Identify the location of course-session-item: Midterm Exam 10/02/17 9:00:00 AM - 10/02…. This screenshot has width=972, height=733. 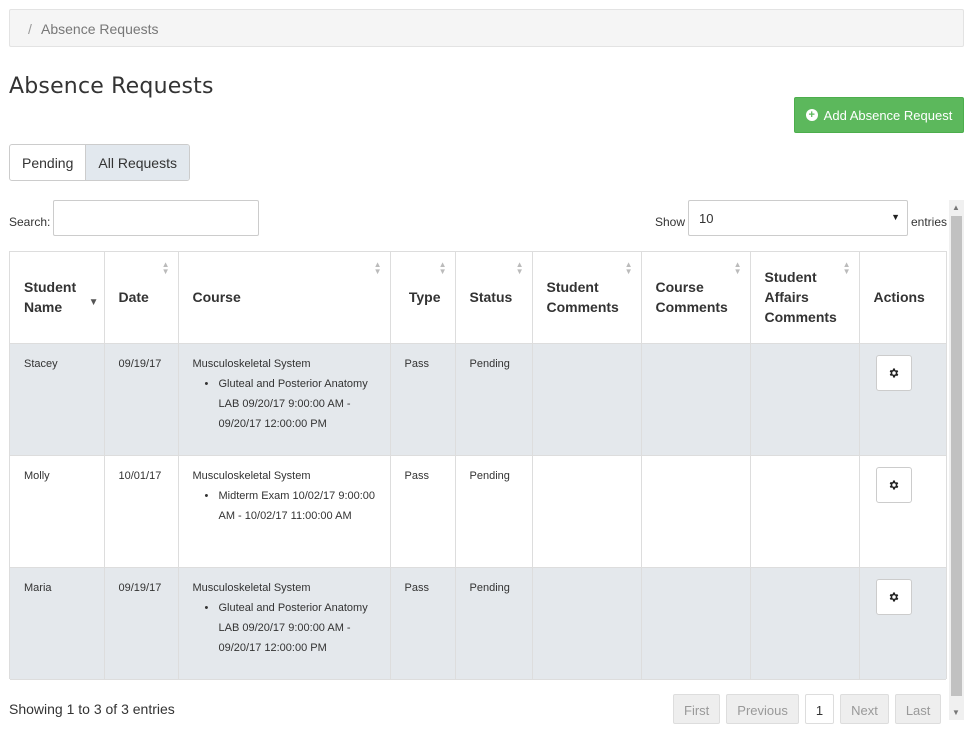
(290, 506).